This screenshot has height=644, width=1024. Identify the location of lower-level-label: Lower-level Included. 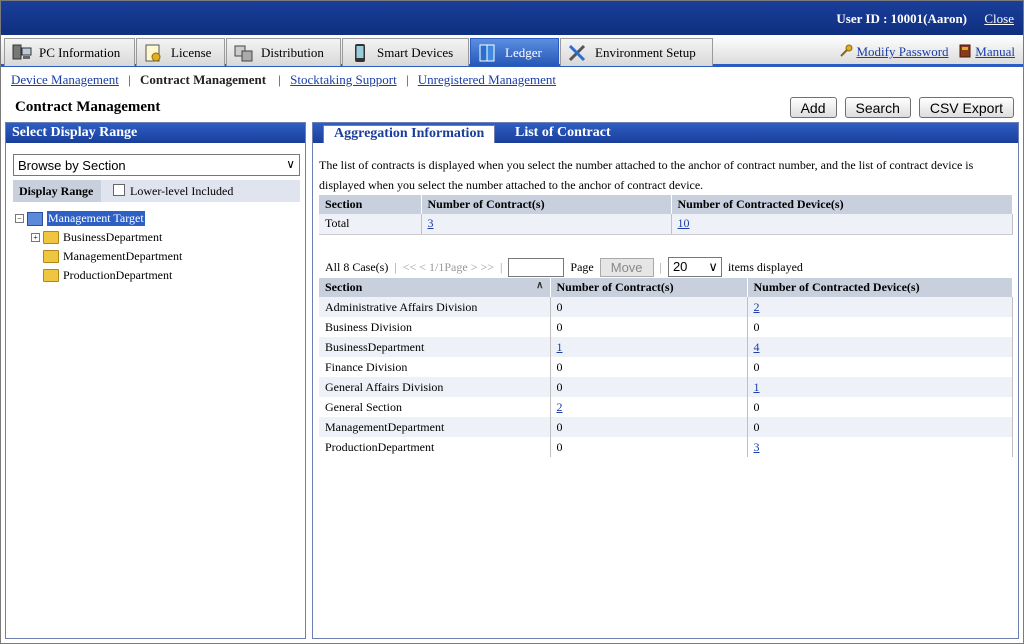
(182, 191).